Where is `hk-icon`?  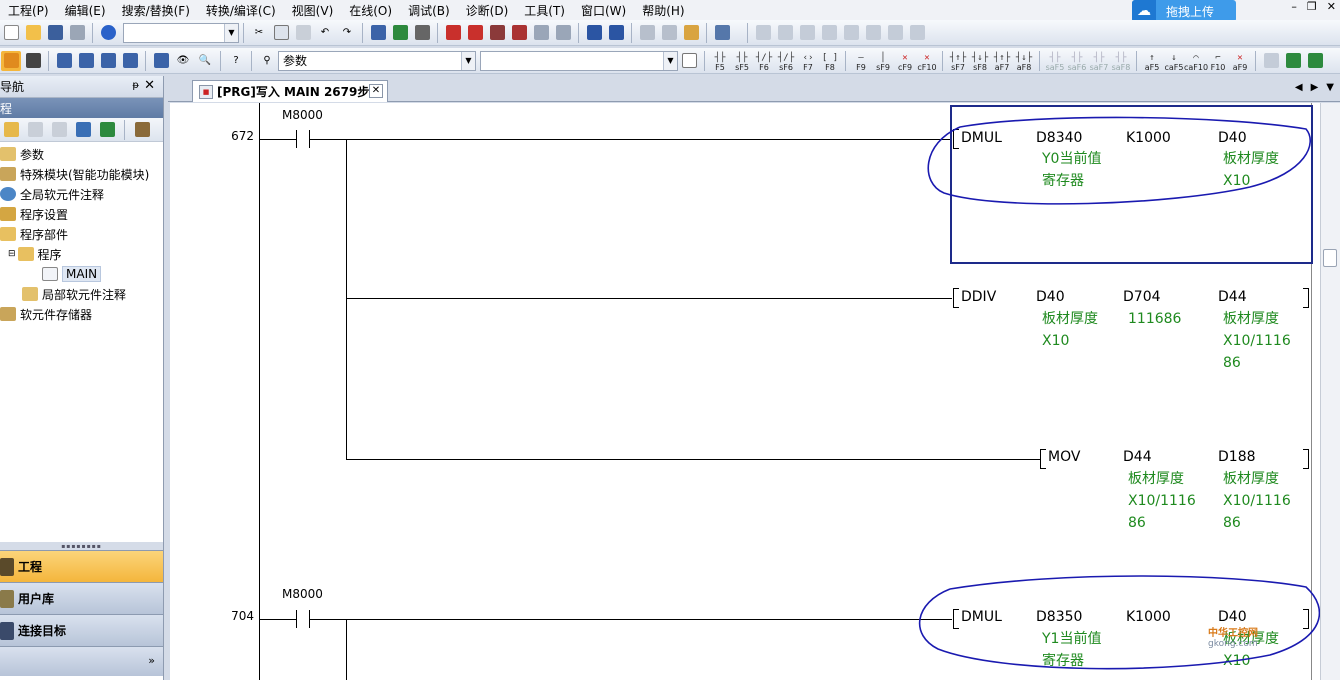 hk-icon is located at coordinates (422, 33).